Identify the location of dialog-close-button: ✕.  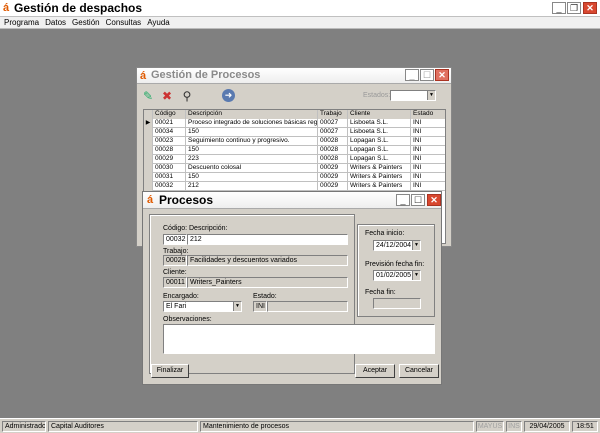
(434, 200).